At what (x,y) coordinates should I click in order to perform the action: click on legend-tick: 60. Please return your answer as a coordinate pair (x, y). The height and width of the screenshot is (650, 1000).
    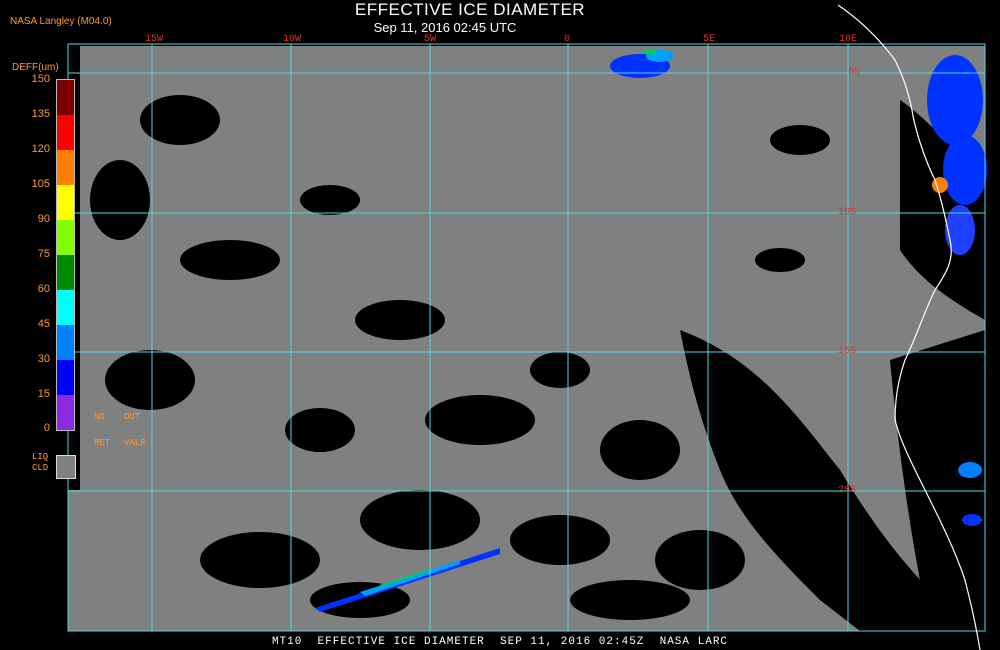
    Looking at the image, I should click on (43, 289).